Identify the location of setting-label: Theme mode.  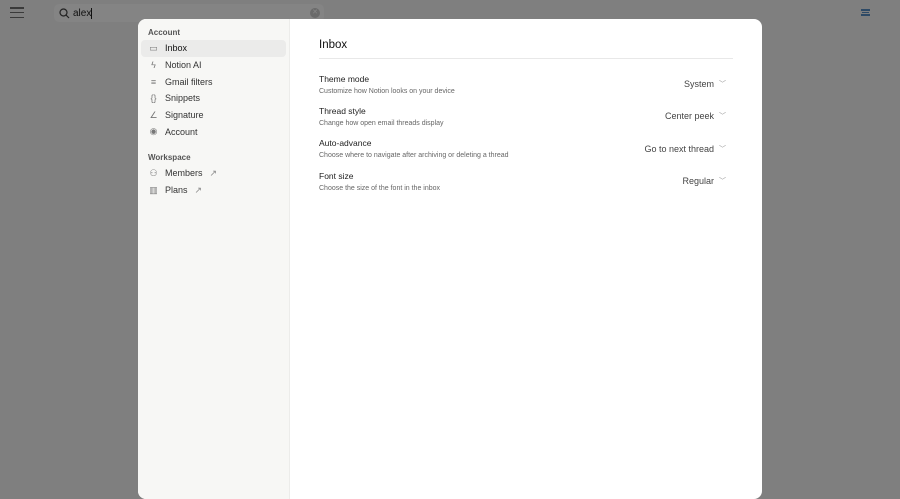
(344, 78).